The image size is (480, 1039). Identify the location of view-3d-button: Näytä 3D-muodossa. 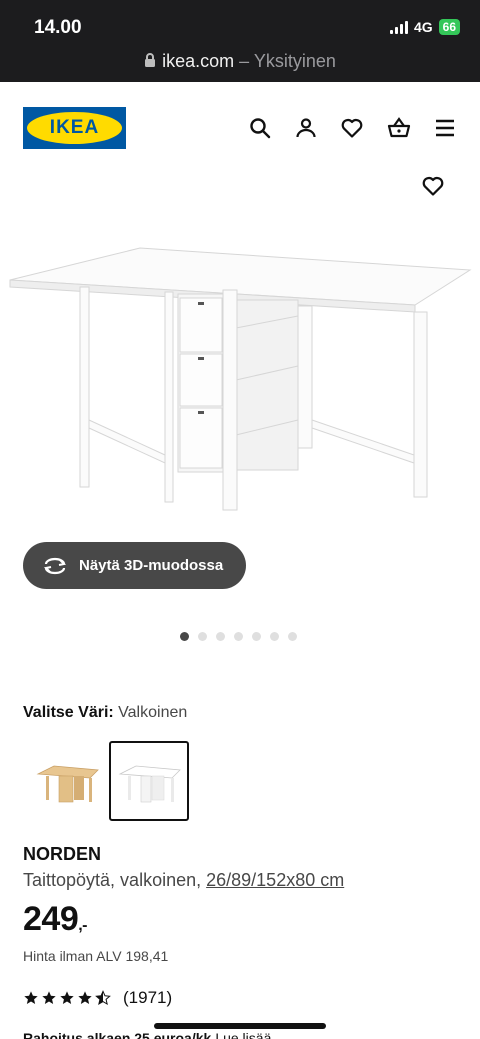
(134, 565).